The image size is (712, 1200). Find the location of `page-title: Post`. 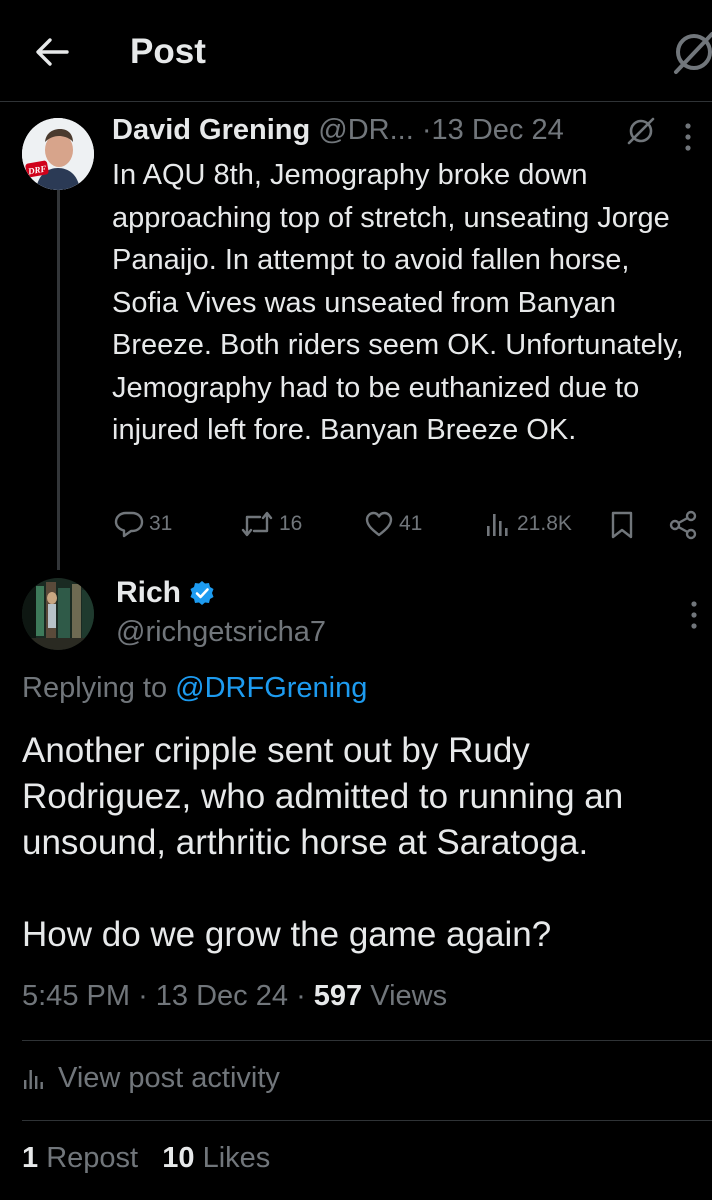

page-title: Post is located at coordinates (168, 51).